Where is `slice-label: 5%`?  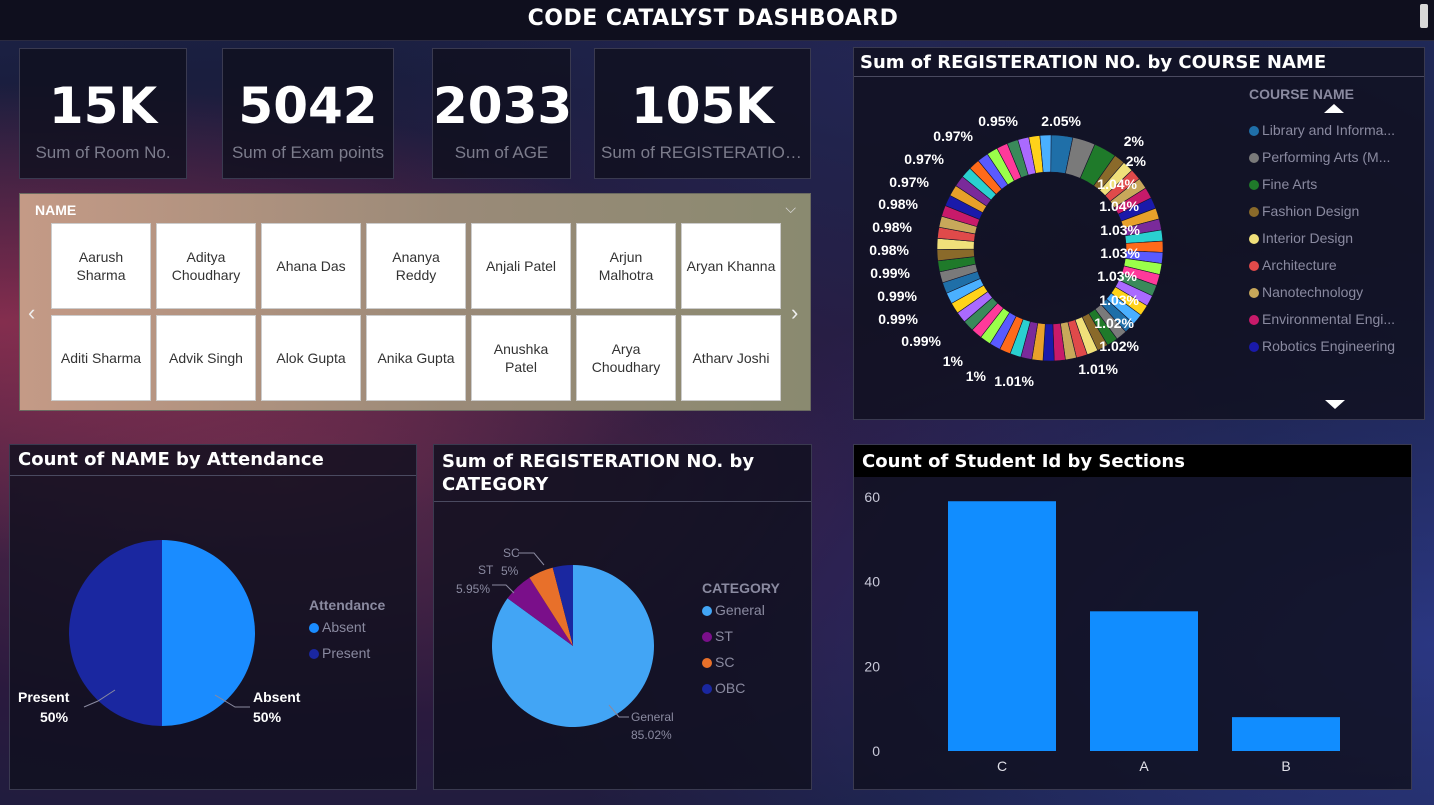 slice-label: 5% is located at coordinates (510, 571).